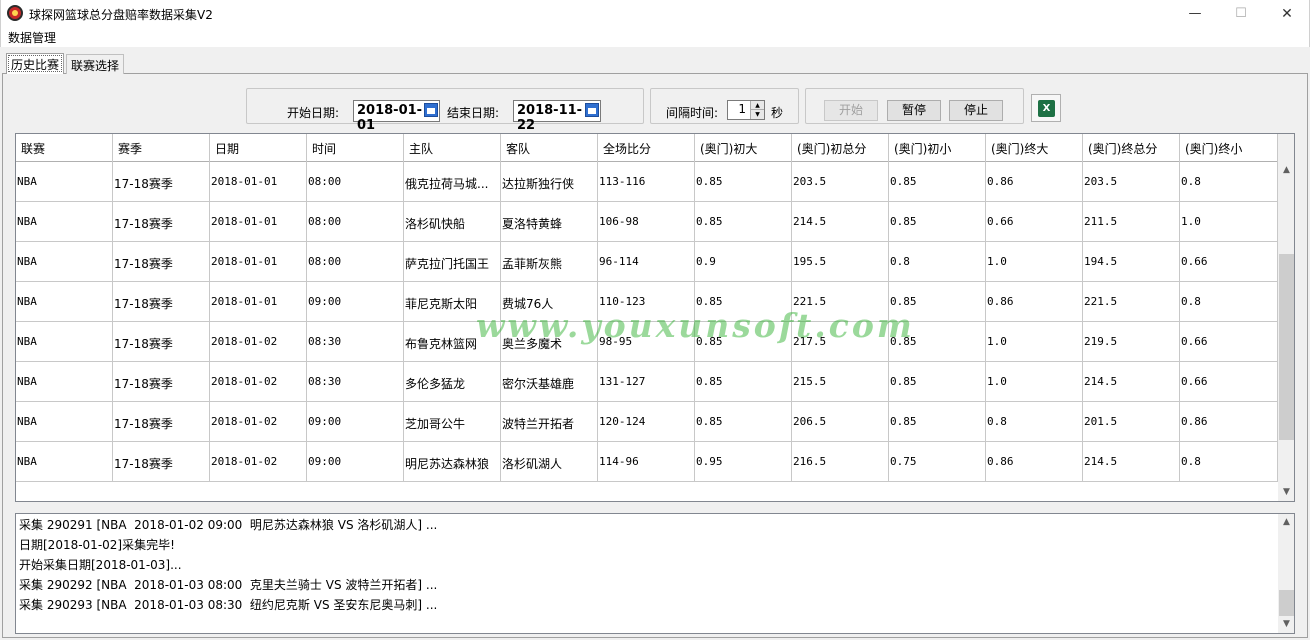  Describe the element at coordinates (840, 262) in the screenshot. I see `table-cell: 195.5` at that location.